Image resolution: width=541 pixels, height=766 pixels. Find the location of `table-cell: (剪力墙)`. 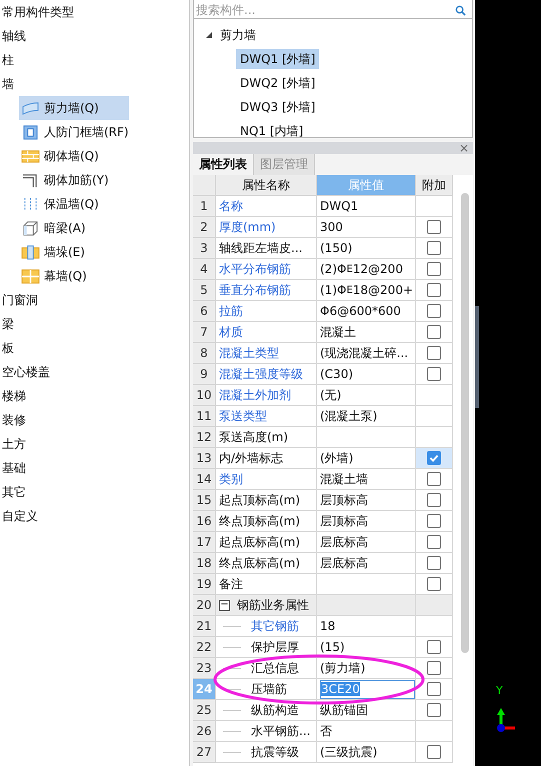

table-cell: (剪力墙) is located at coordinates (366, 668).